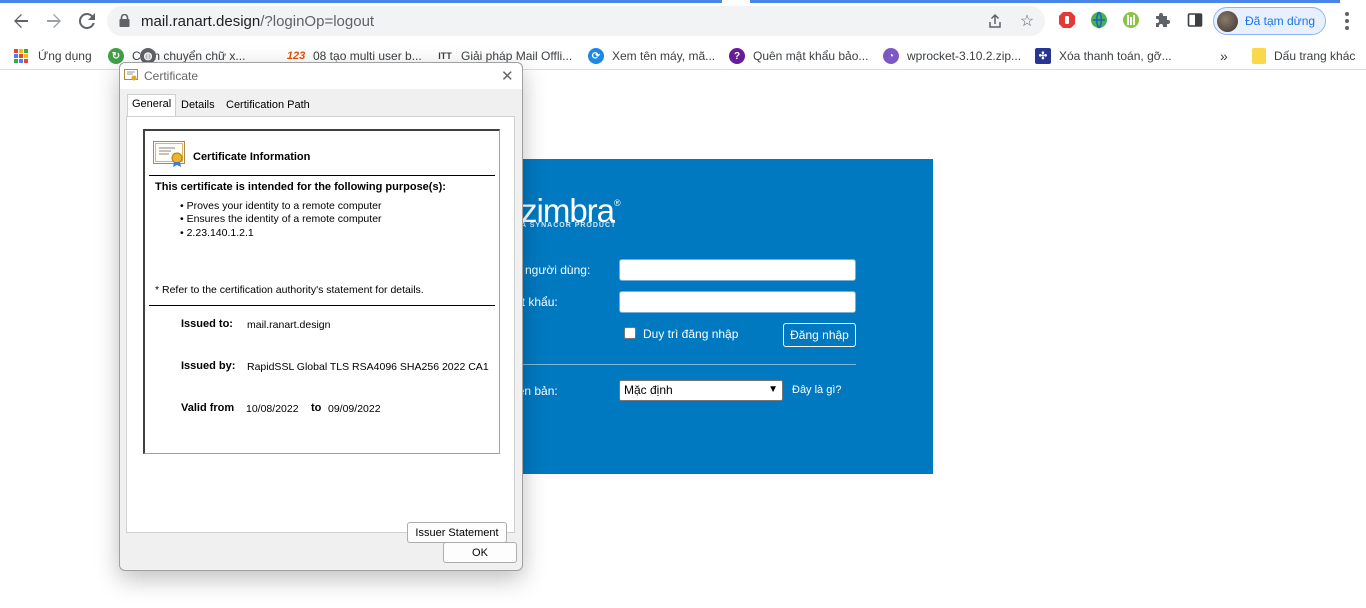 The width and height of the screenshot is (1366, 608). What do you see at coordinates (1227, 21) in the screenshot?
I see `avatar` at bounding box center [1227, 21].